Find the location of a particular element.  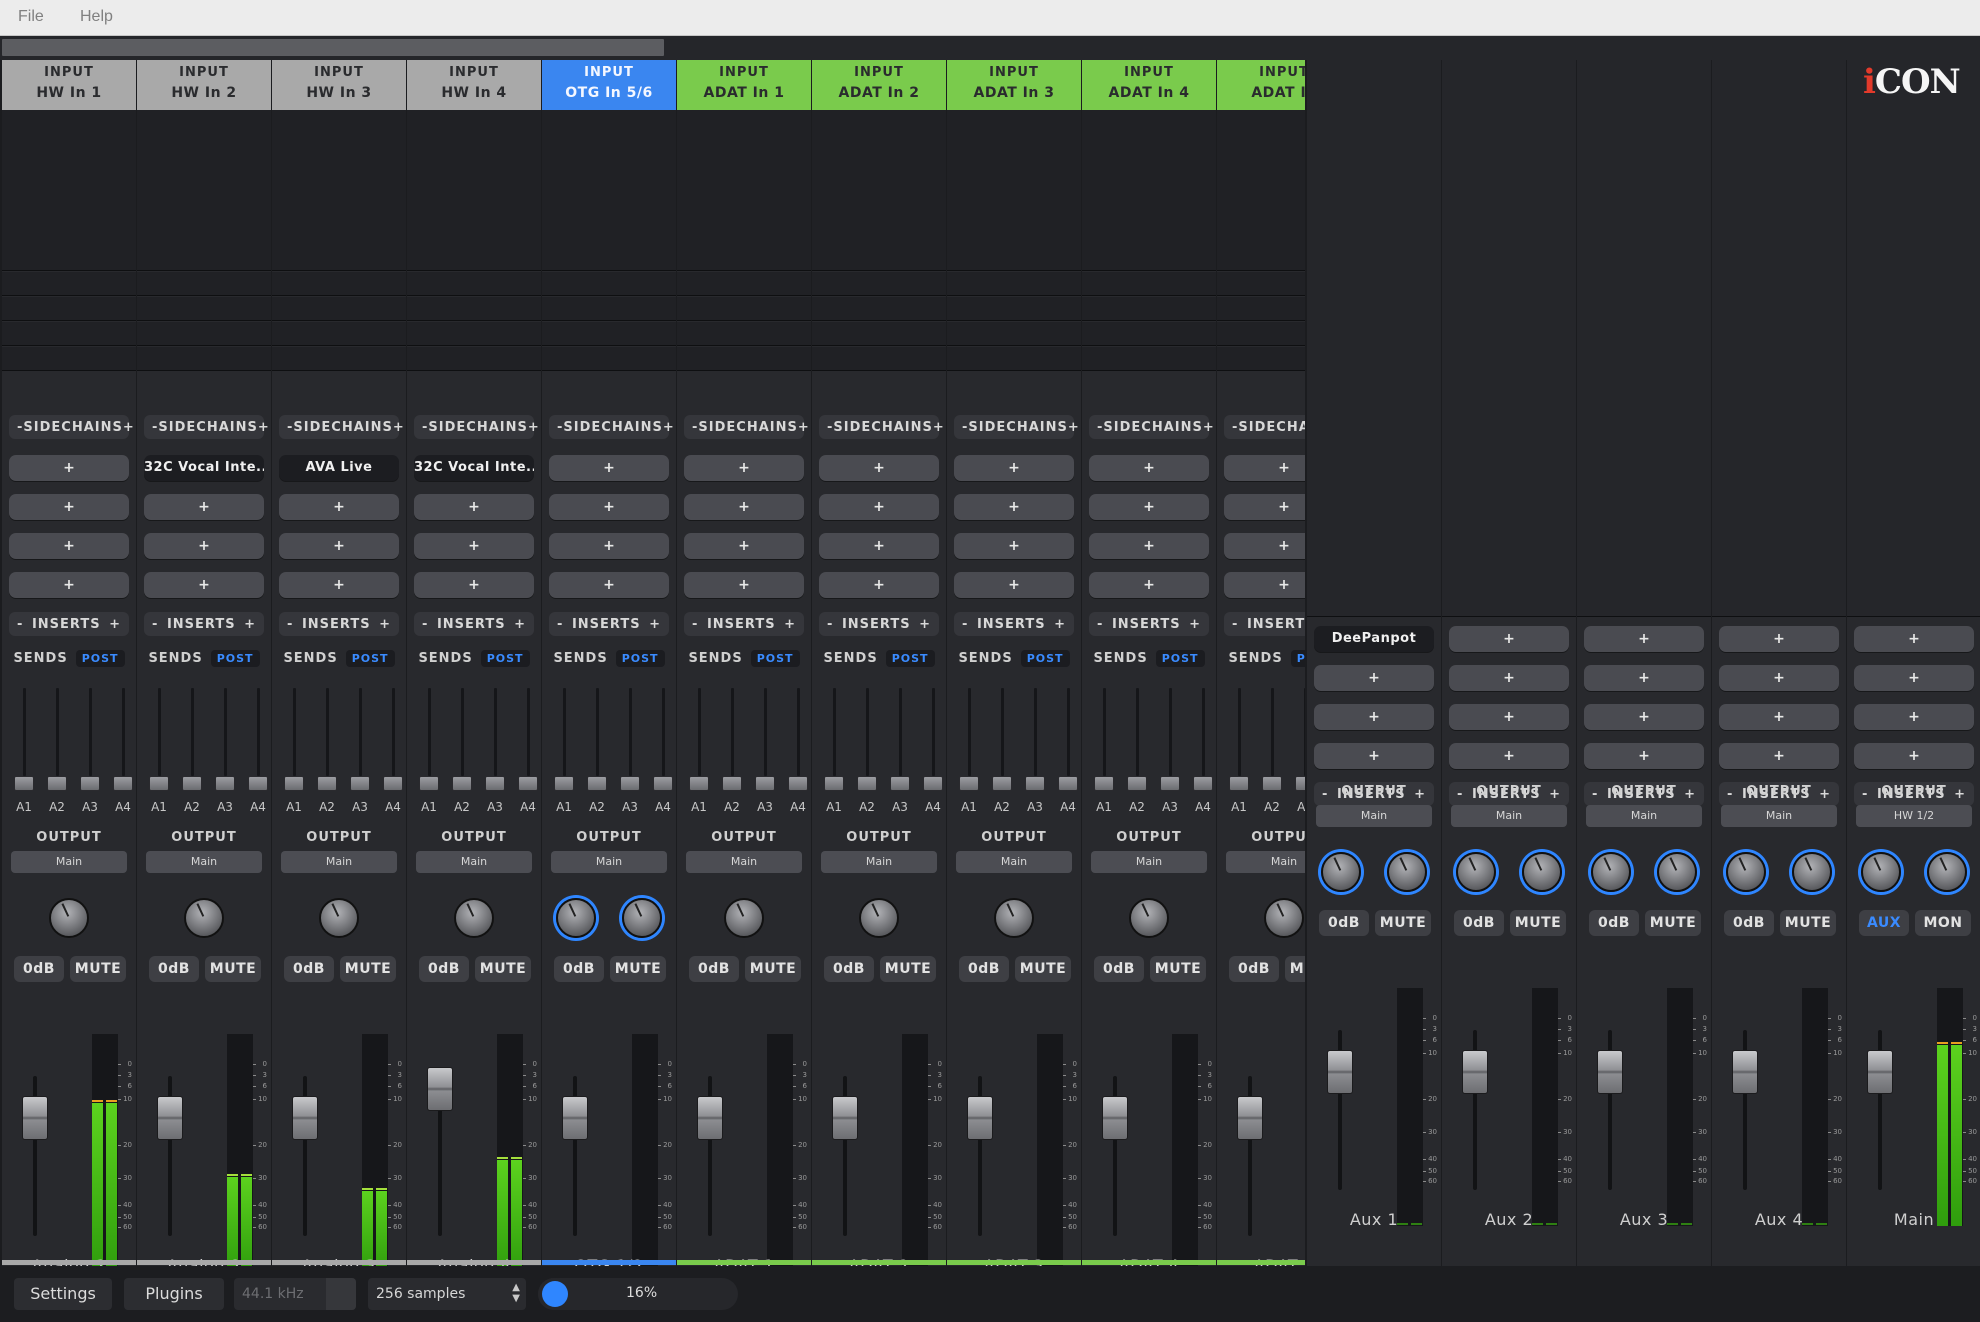

sample-rate-field: 44.1 kHz is located at coordinates (295, 1294).